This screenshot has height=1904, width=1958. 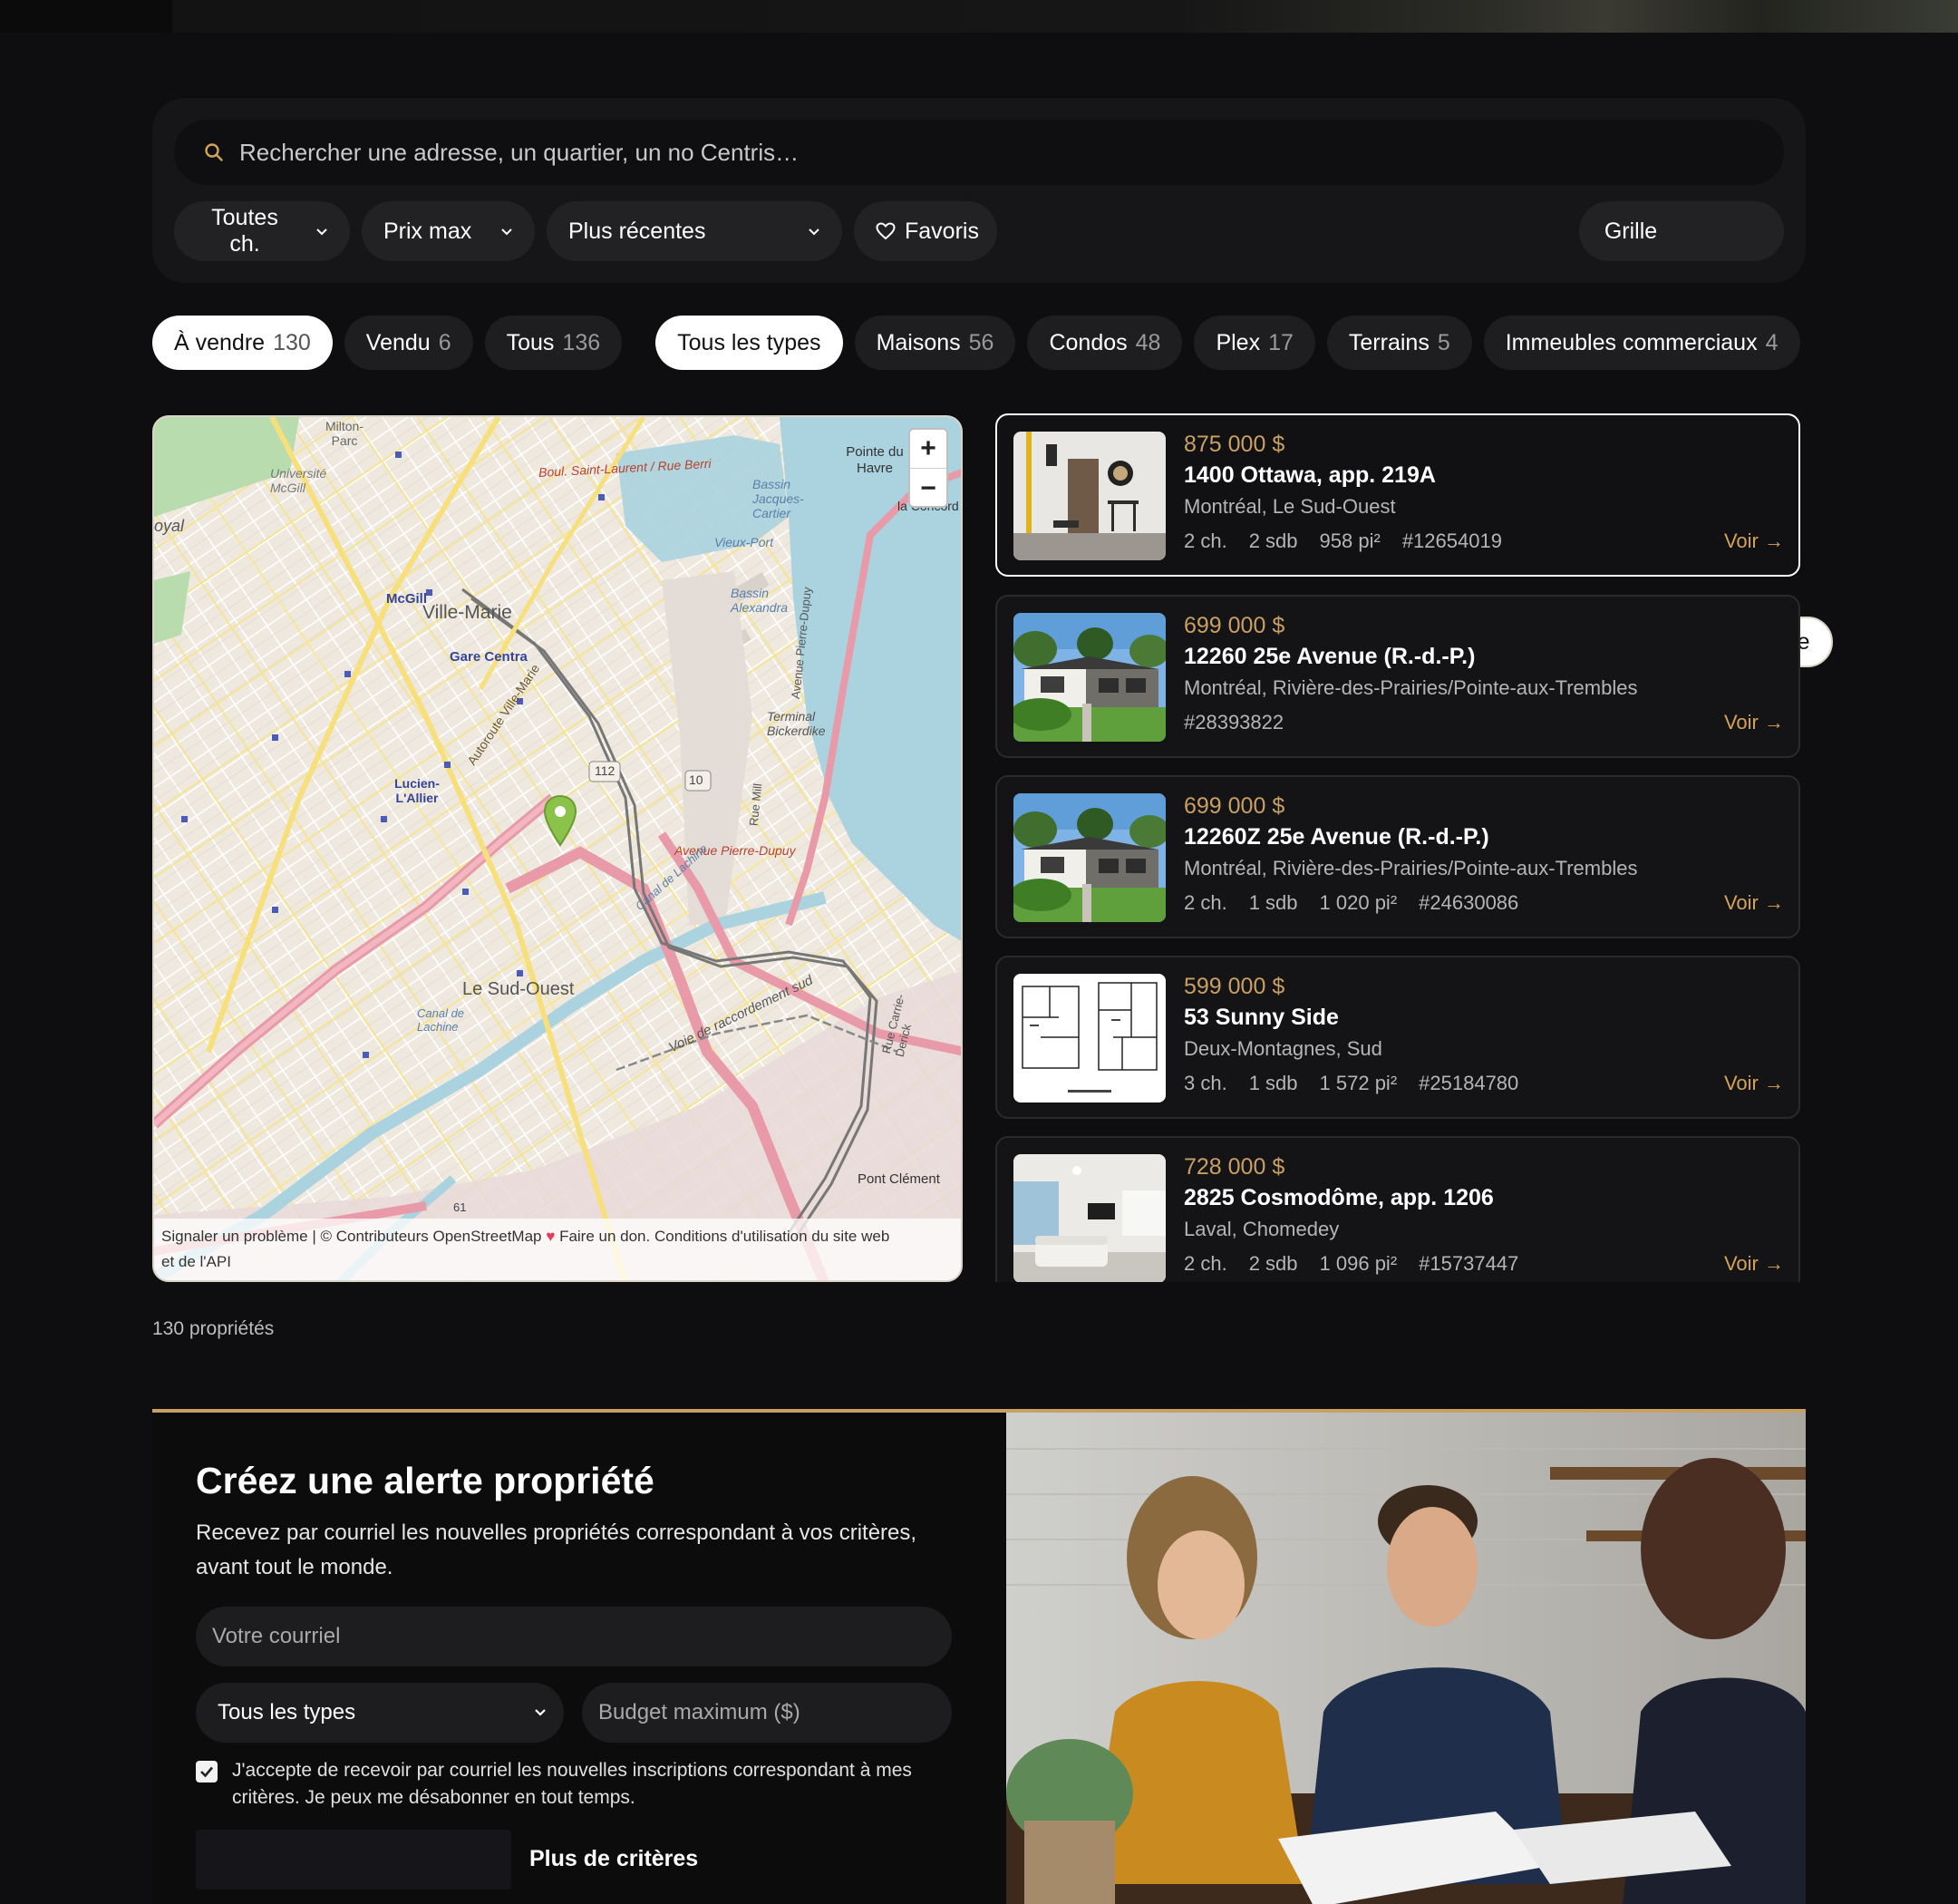 I want to click on grid-view-button: Grille, so click(x=1631, y=231).